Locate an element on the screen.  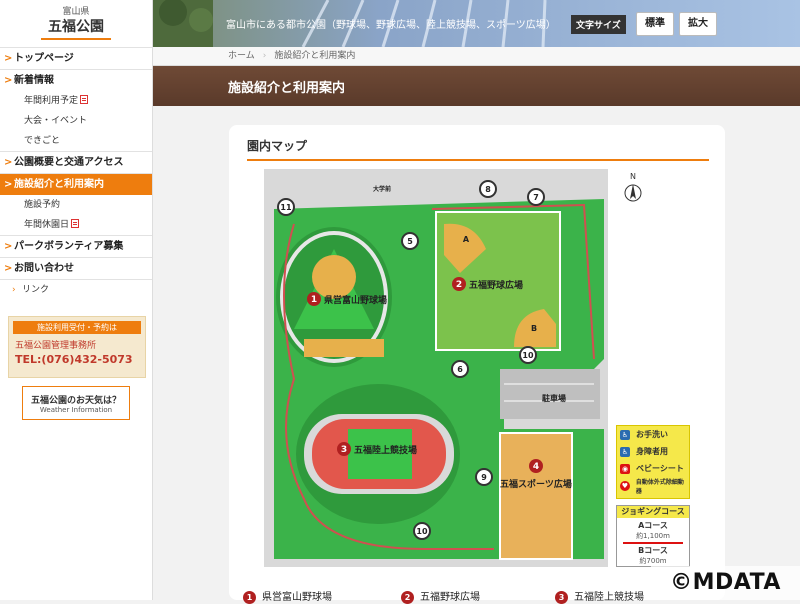
font-large-button: 拡大 is located at coordinates (698, 24).